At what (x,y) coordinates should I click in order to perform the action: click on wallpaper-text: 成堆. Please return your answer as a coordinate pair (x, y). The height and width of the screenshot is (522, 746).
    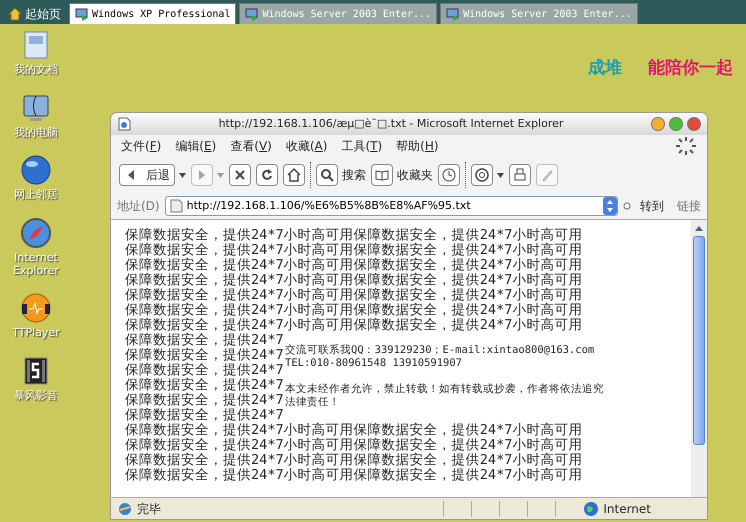
    Looking at the image, I should click on (605, 68).